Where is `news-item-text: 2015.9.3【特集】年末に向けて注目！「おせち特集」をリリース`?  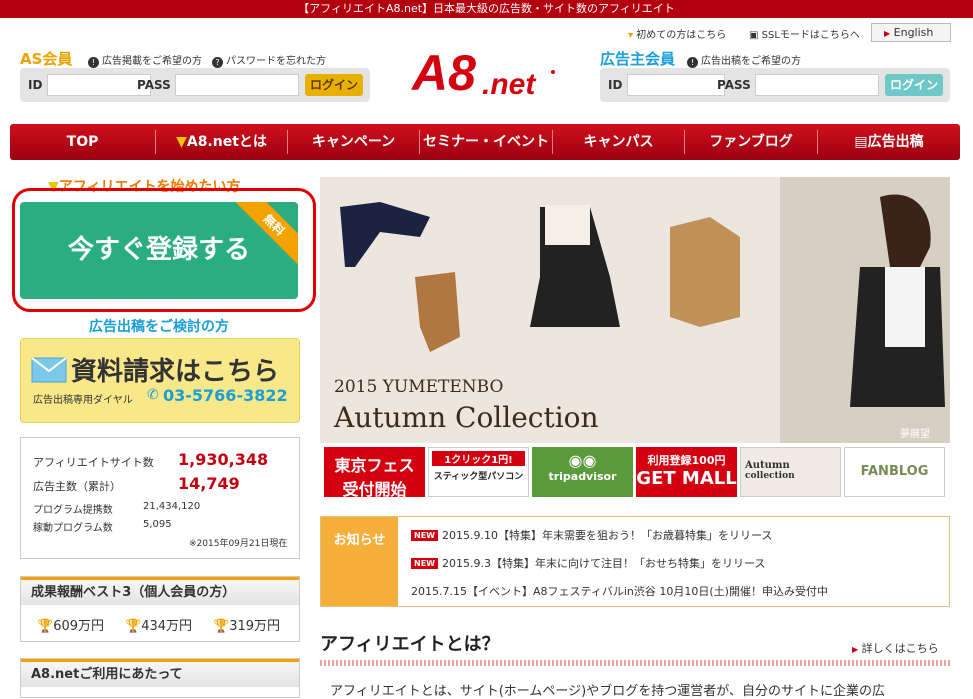 news-item-text: 2015.9.3【特集】年末に向けて注目！「おせち特集」をリリース is located at coordinates (603, 563).